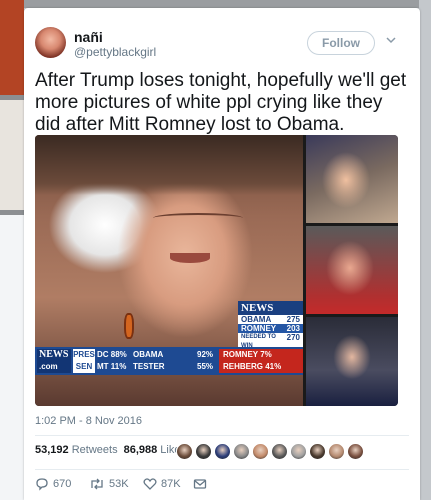 Image resolution: width=431 pixels, height=500 pixels. Describe the element at coordinates (341, 43) in the screenshot. I see `follow-button: Follow` at that location.